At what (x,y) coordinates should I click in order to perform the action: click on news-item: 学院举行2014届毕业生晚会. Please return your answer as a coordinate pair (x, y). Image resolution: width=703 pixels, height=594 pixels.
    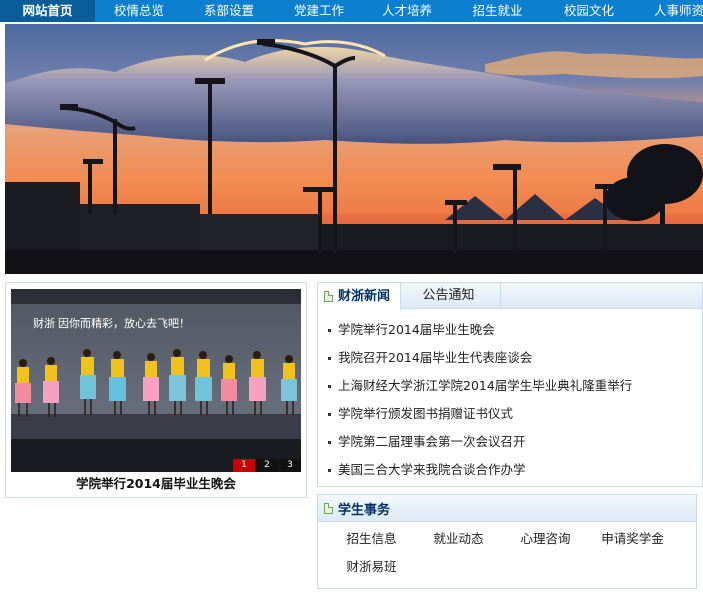
    Looking at the image, I should click on (513, 330).